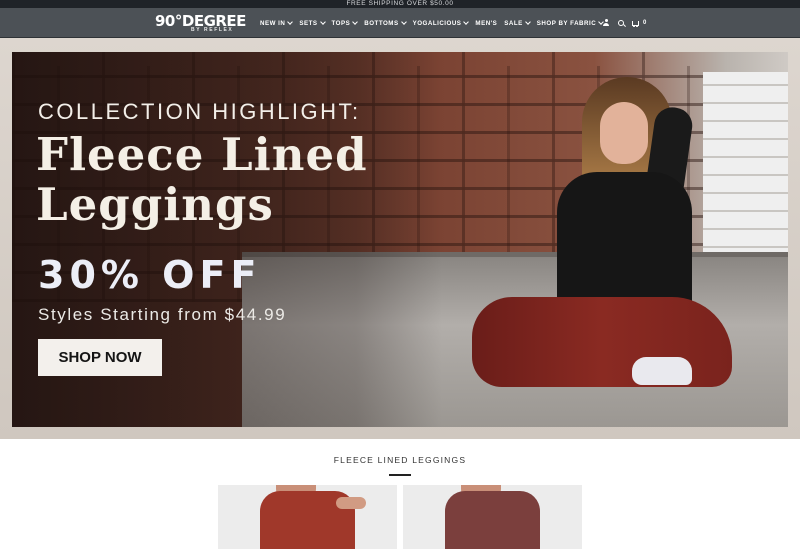  What do you see at coordinates (199, 111) in the screenshot?
I see `hero-eyebrow: COLLECTION HIGHLIGHT:` at bounding box center [199, 111].